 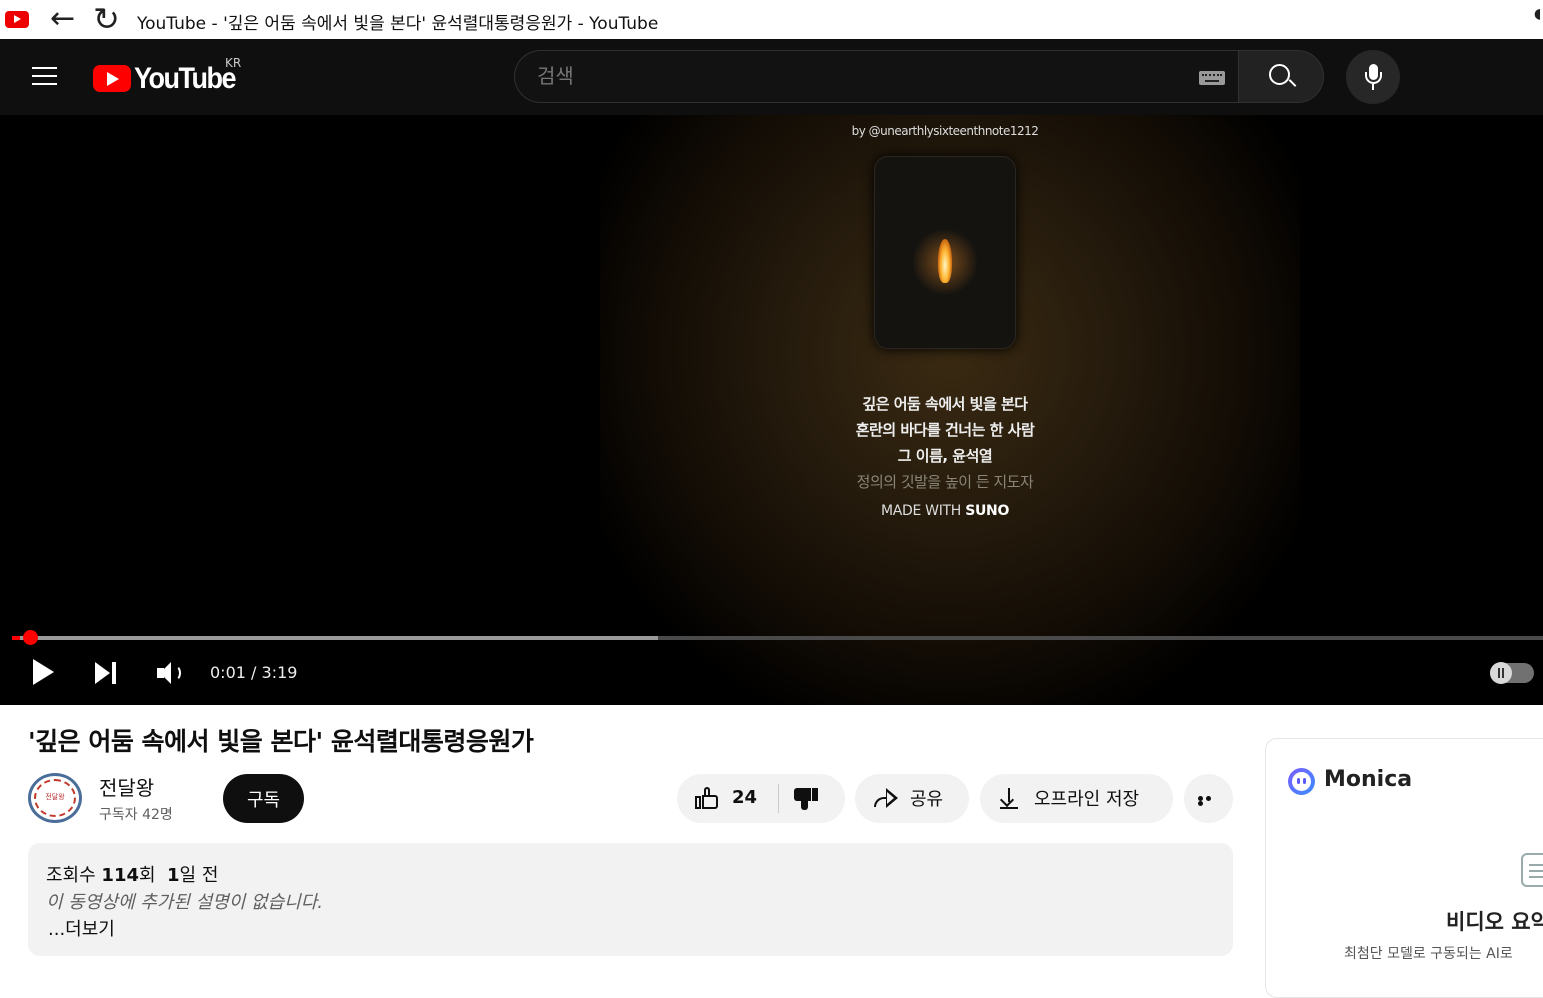 I want to click on lyric-line: 혼란의 바다를 건너는 한 사람, so click(x=945, y=430).